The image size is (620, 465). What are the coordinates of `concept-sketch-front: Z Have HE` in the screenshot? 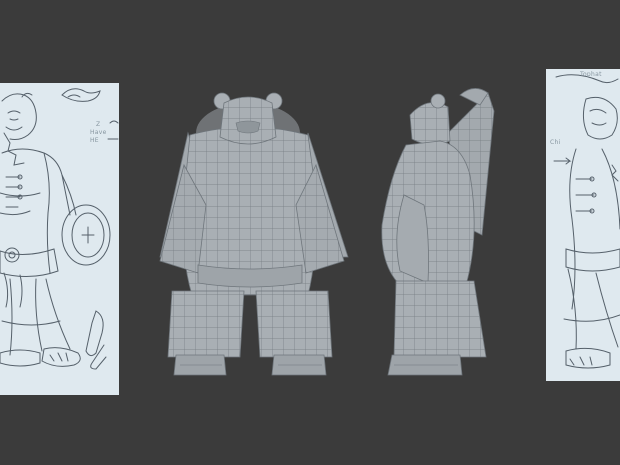 It's located at (59, 239).